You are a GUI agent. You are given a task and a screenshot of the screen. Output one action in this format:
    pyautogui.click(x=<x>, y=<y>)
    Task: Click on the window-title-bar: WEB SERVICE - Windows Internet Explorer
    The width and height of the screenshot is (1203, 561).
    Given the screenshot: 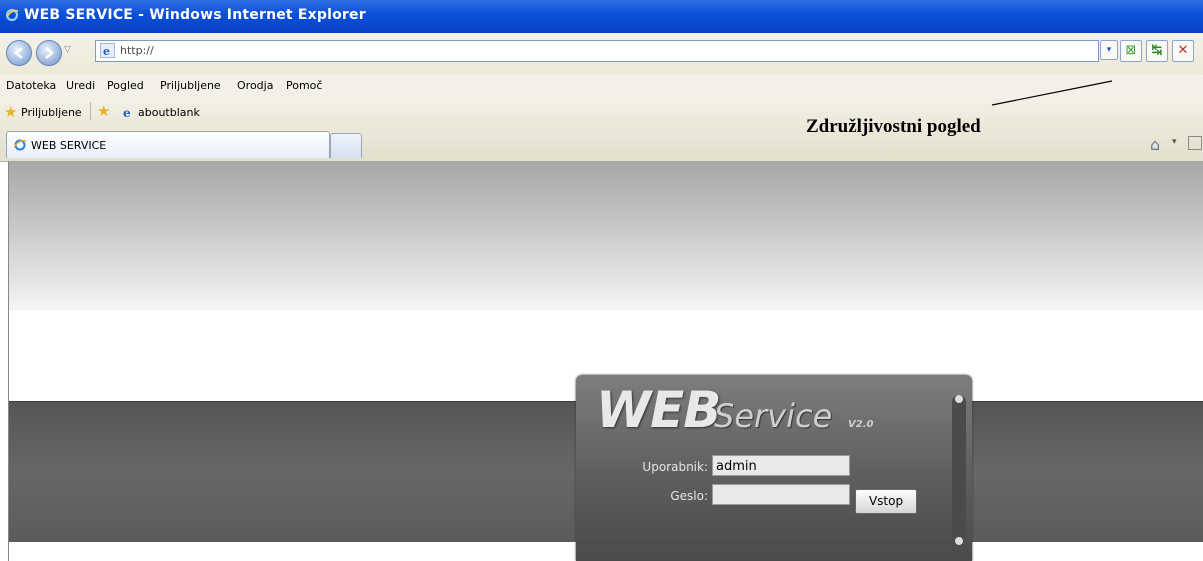 What is the action you would take?
    pyautogui.click(x=601, y=16)
    